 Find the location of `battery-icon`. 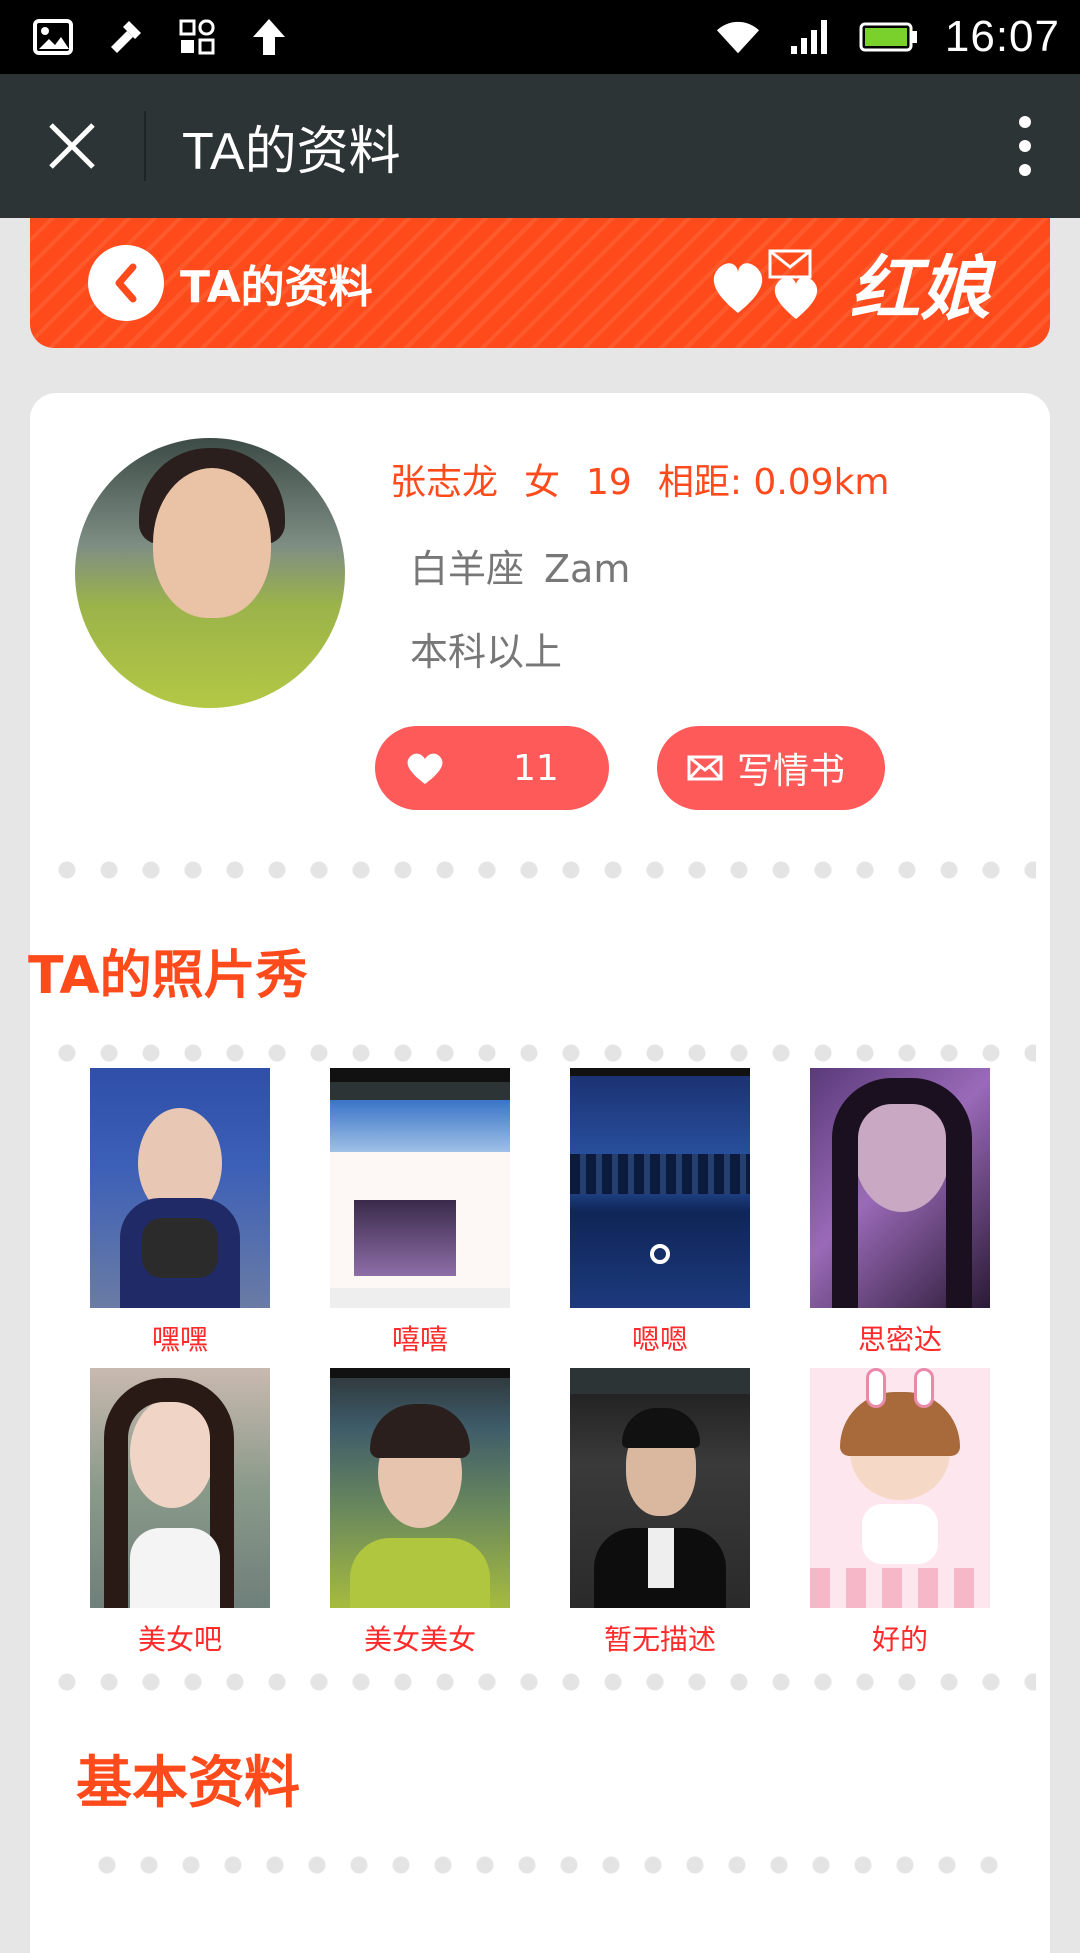

battery-icon is located at coordinates (889, 37).